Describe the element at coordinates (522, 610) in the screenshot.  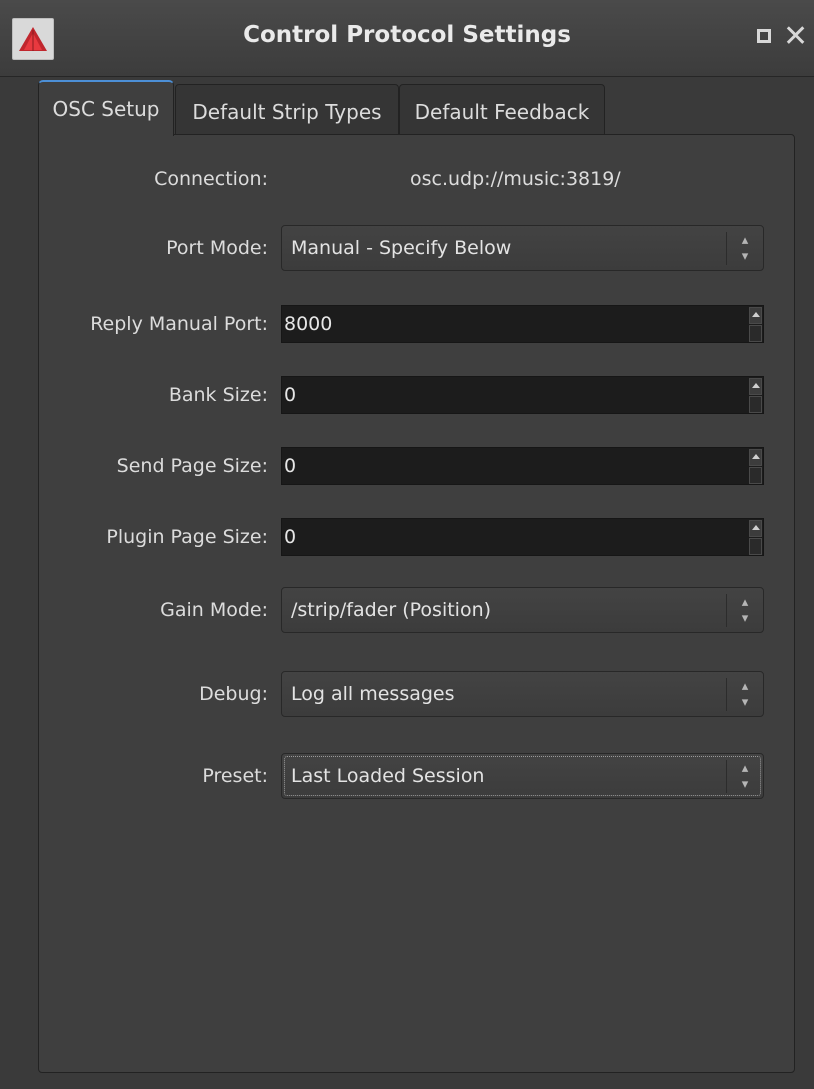
I see `gain-mode-dropdown: /strip/fader (Position) ▴ ▾` at that location.